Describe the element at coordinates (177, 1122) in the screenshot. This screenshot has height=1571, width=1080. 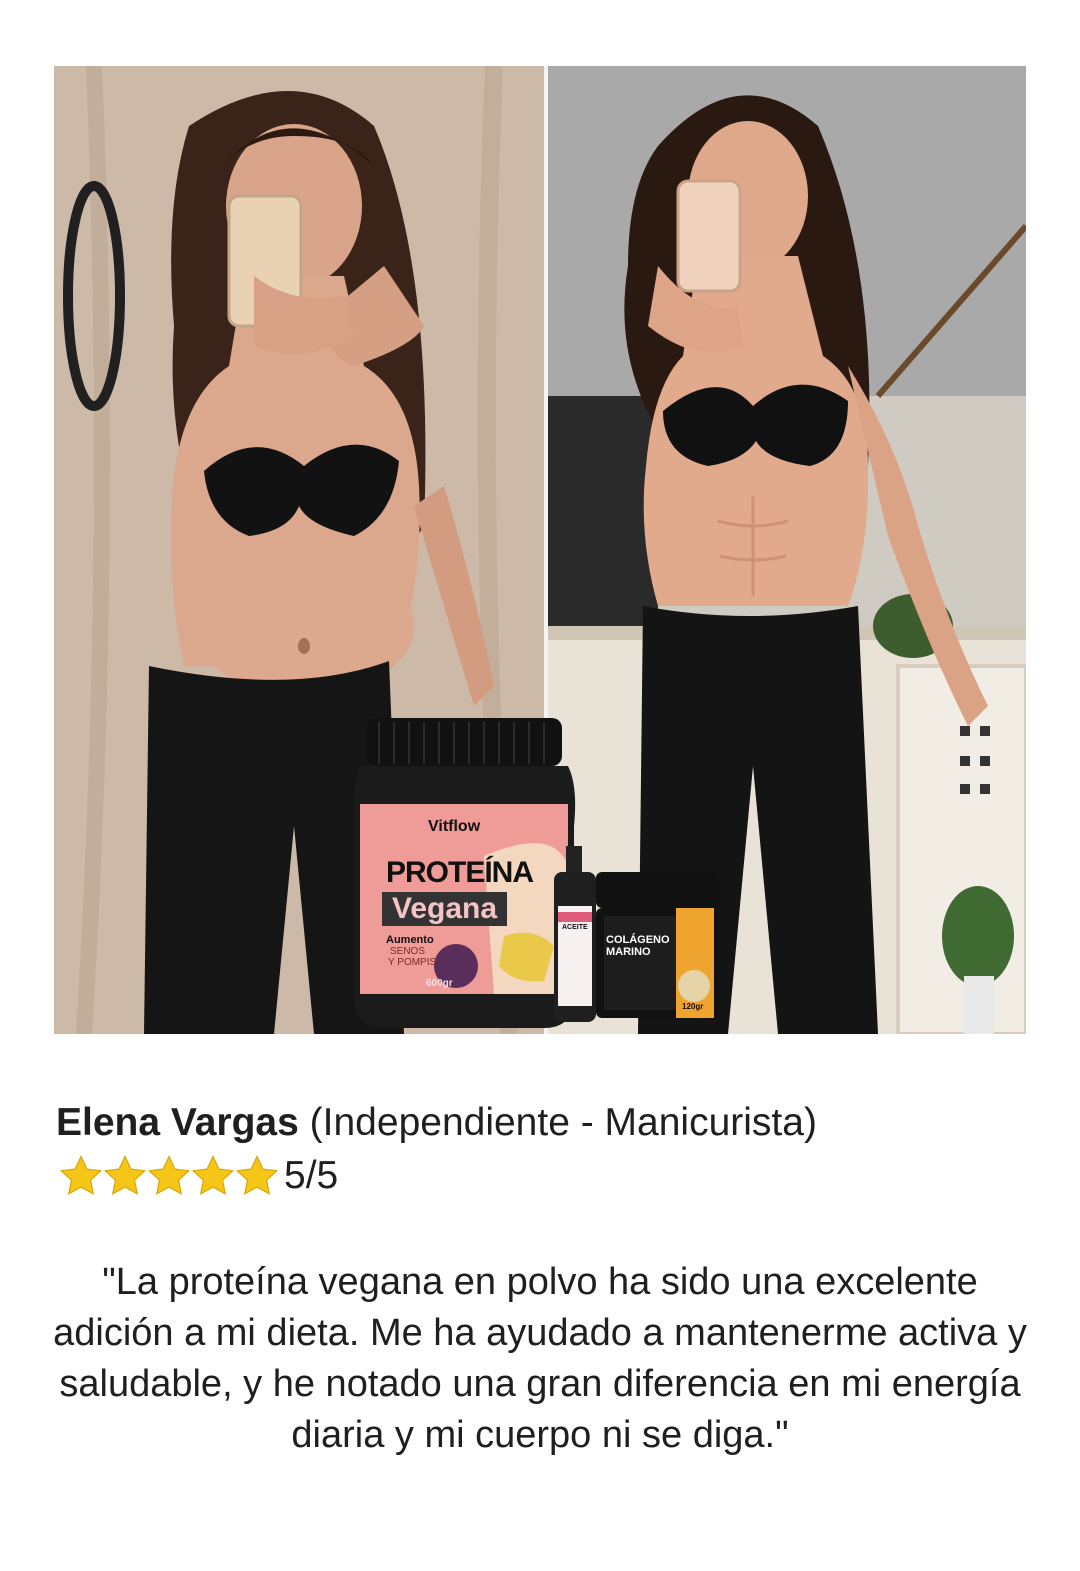
I see `reviewer-name: Elena Vargas` at that location.